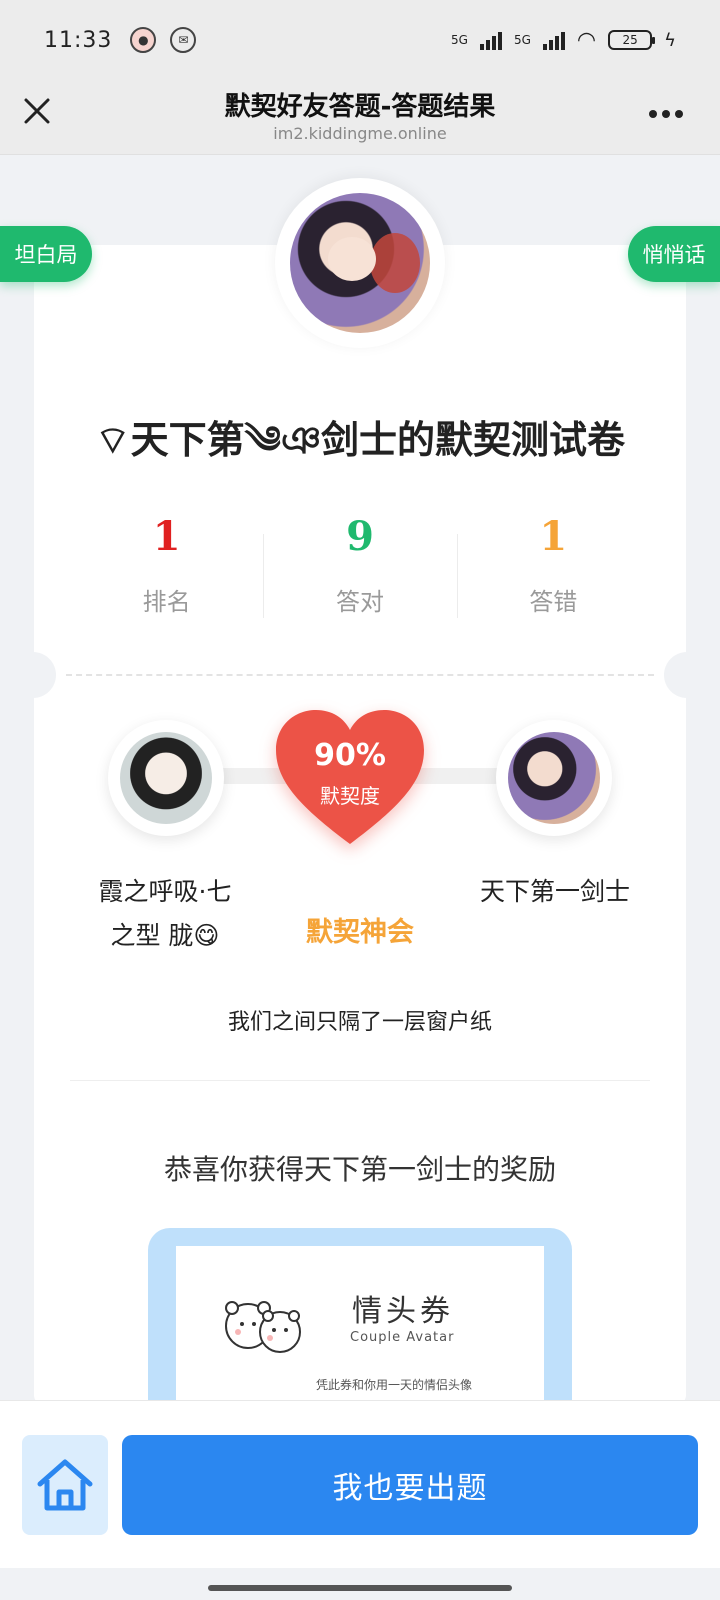 The image size is (720, 1600). Describe the element at coordinates (586, 40) in the screenshot. I see `wifi-icon: ◠` at that location.